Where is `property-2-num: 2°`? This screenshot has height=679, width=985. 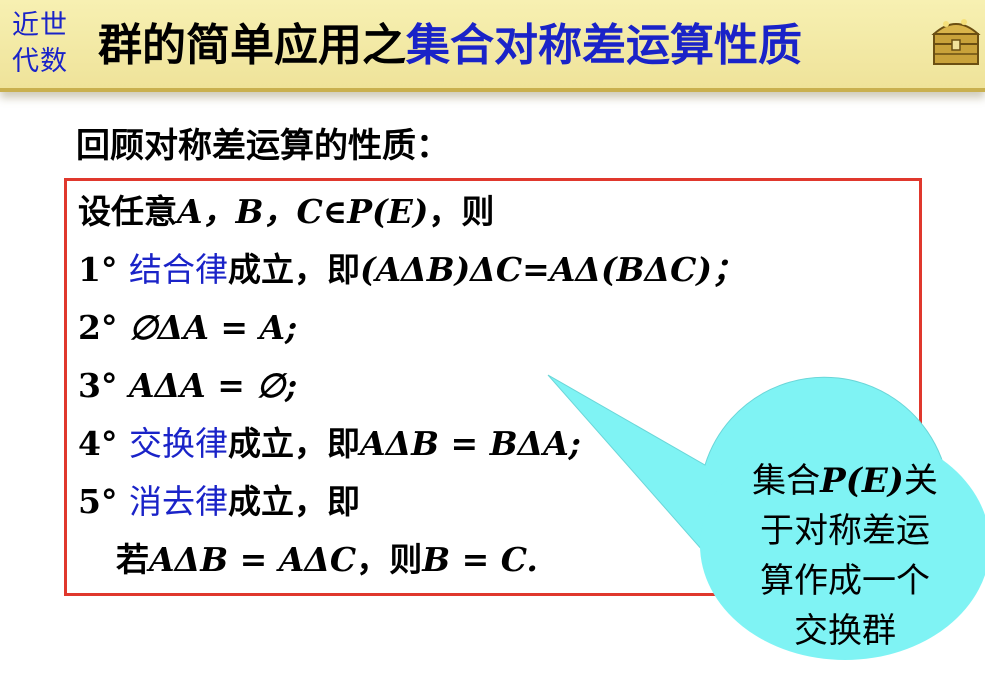
property-2-num: 2° is located at coordinates (98, 327).